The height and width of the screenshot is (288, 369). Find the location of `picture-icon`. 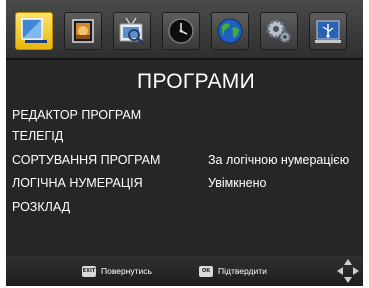

picture-icon is located at coordinates (83, 31).